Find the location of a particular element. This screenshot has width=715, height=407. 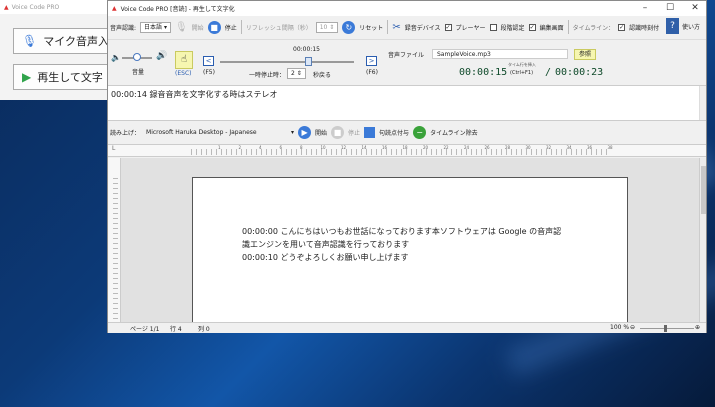

recognition-scrollbar is located at coordinates (702, 103).